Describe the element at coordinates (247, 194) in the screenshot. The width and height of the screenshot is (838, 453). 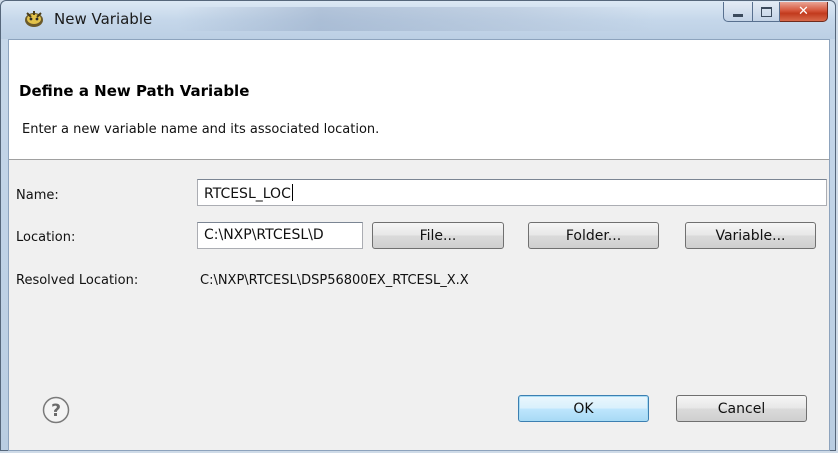
I see `name-field-value: RTCESL_LOC` at that location.